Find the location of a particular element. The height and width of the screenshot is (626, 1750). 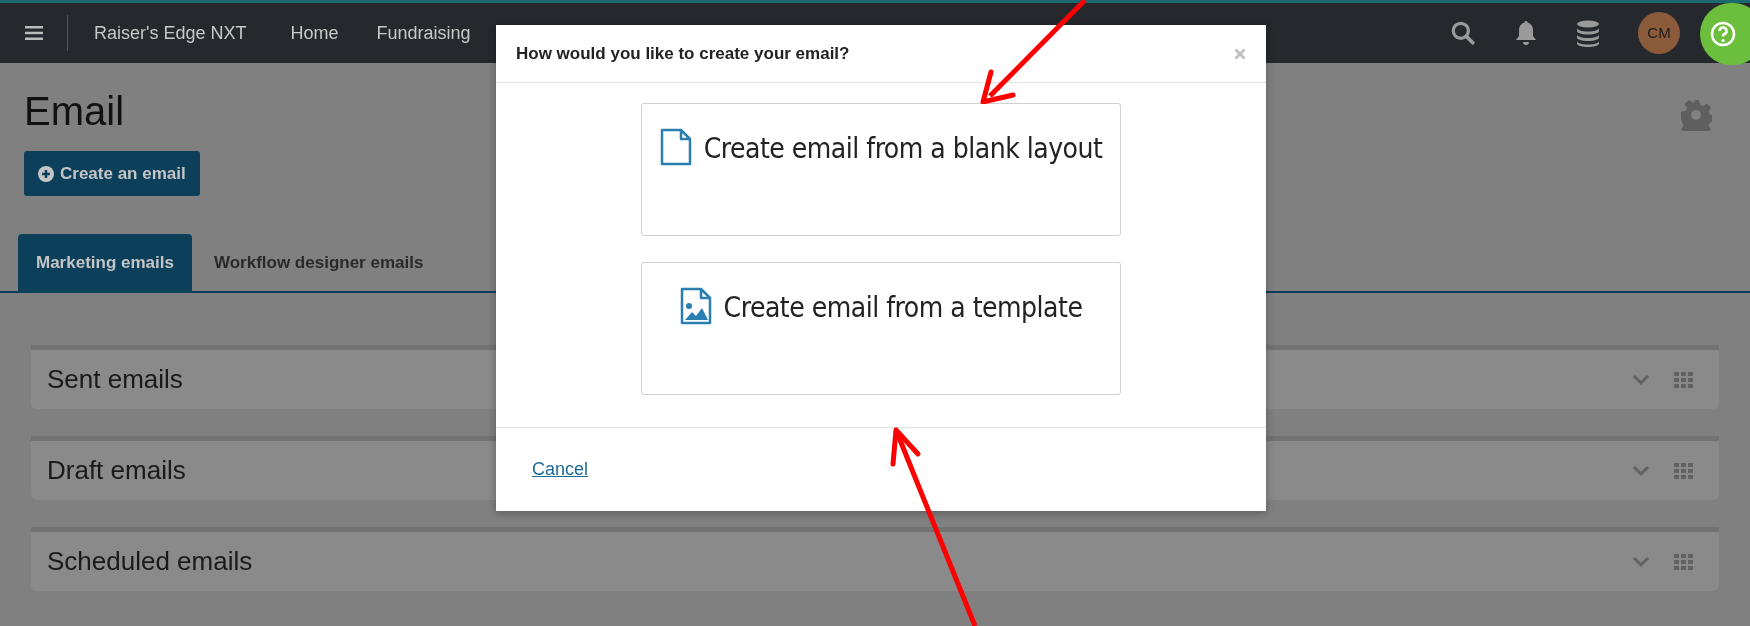

page-title: Email is located at coordinates (74, 111).